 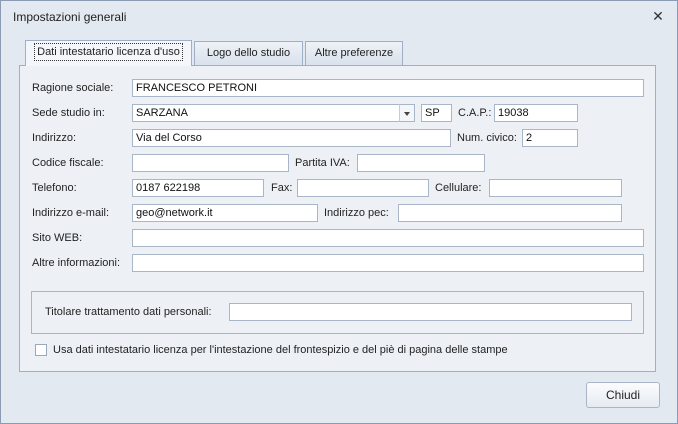 What do you see at coordinates (536, 113) in the screenshot?
I see `cap-field: 19038` at bounding box center [536, 113].